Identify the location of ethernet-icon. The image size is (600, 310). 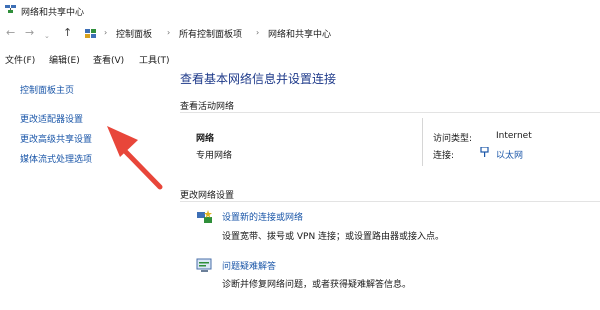
(484, 152).